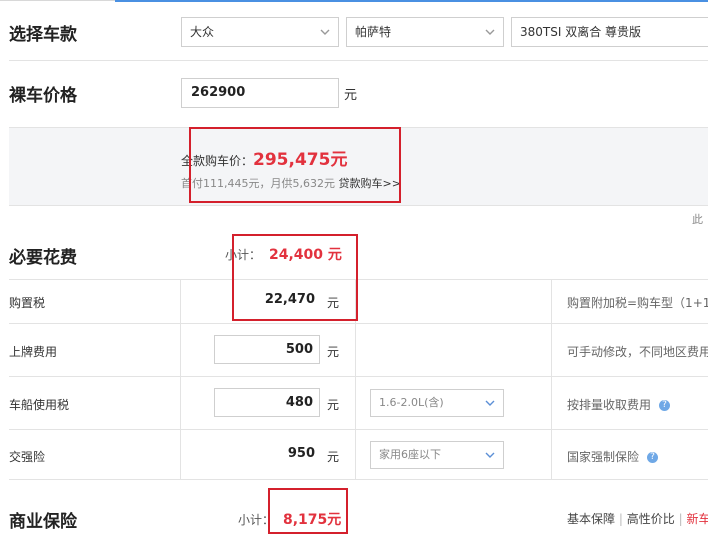  What do you see at coordinates (218, 92) in the screenshot?
I see `bare-price-value: 262900` at bounding box center [218, 92].